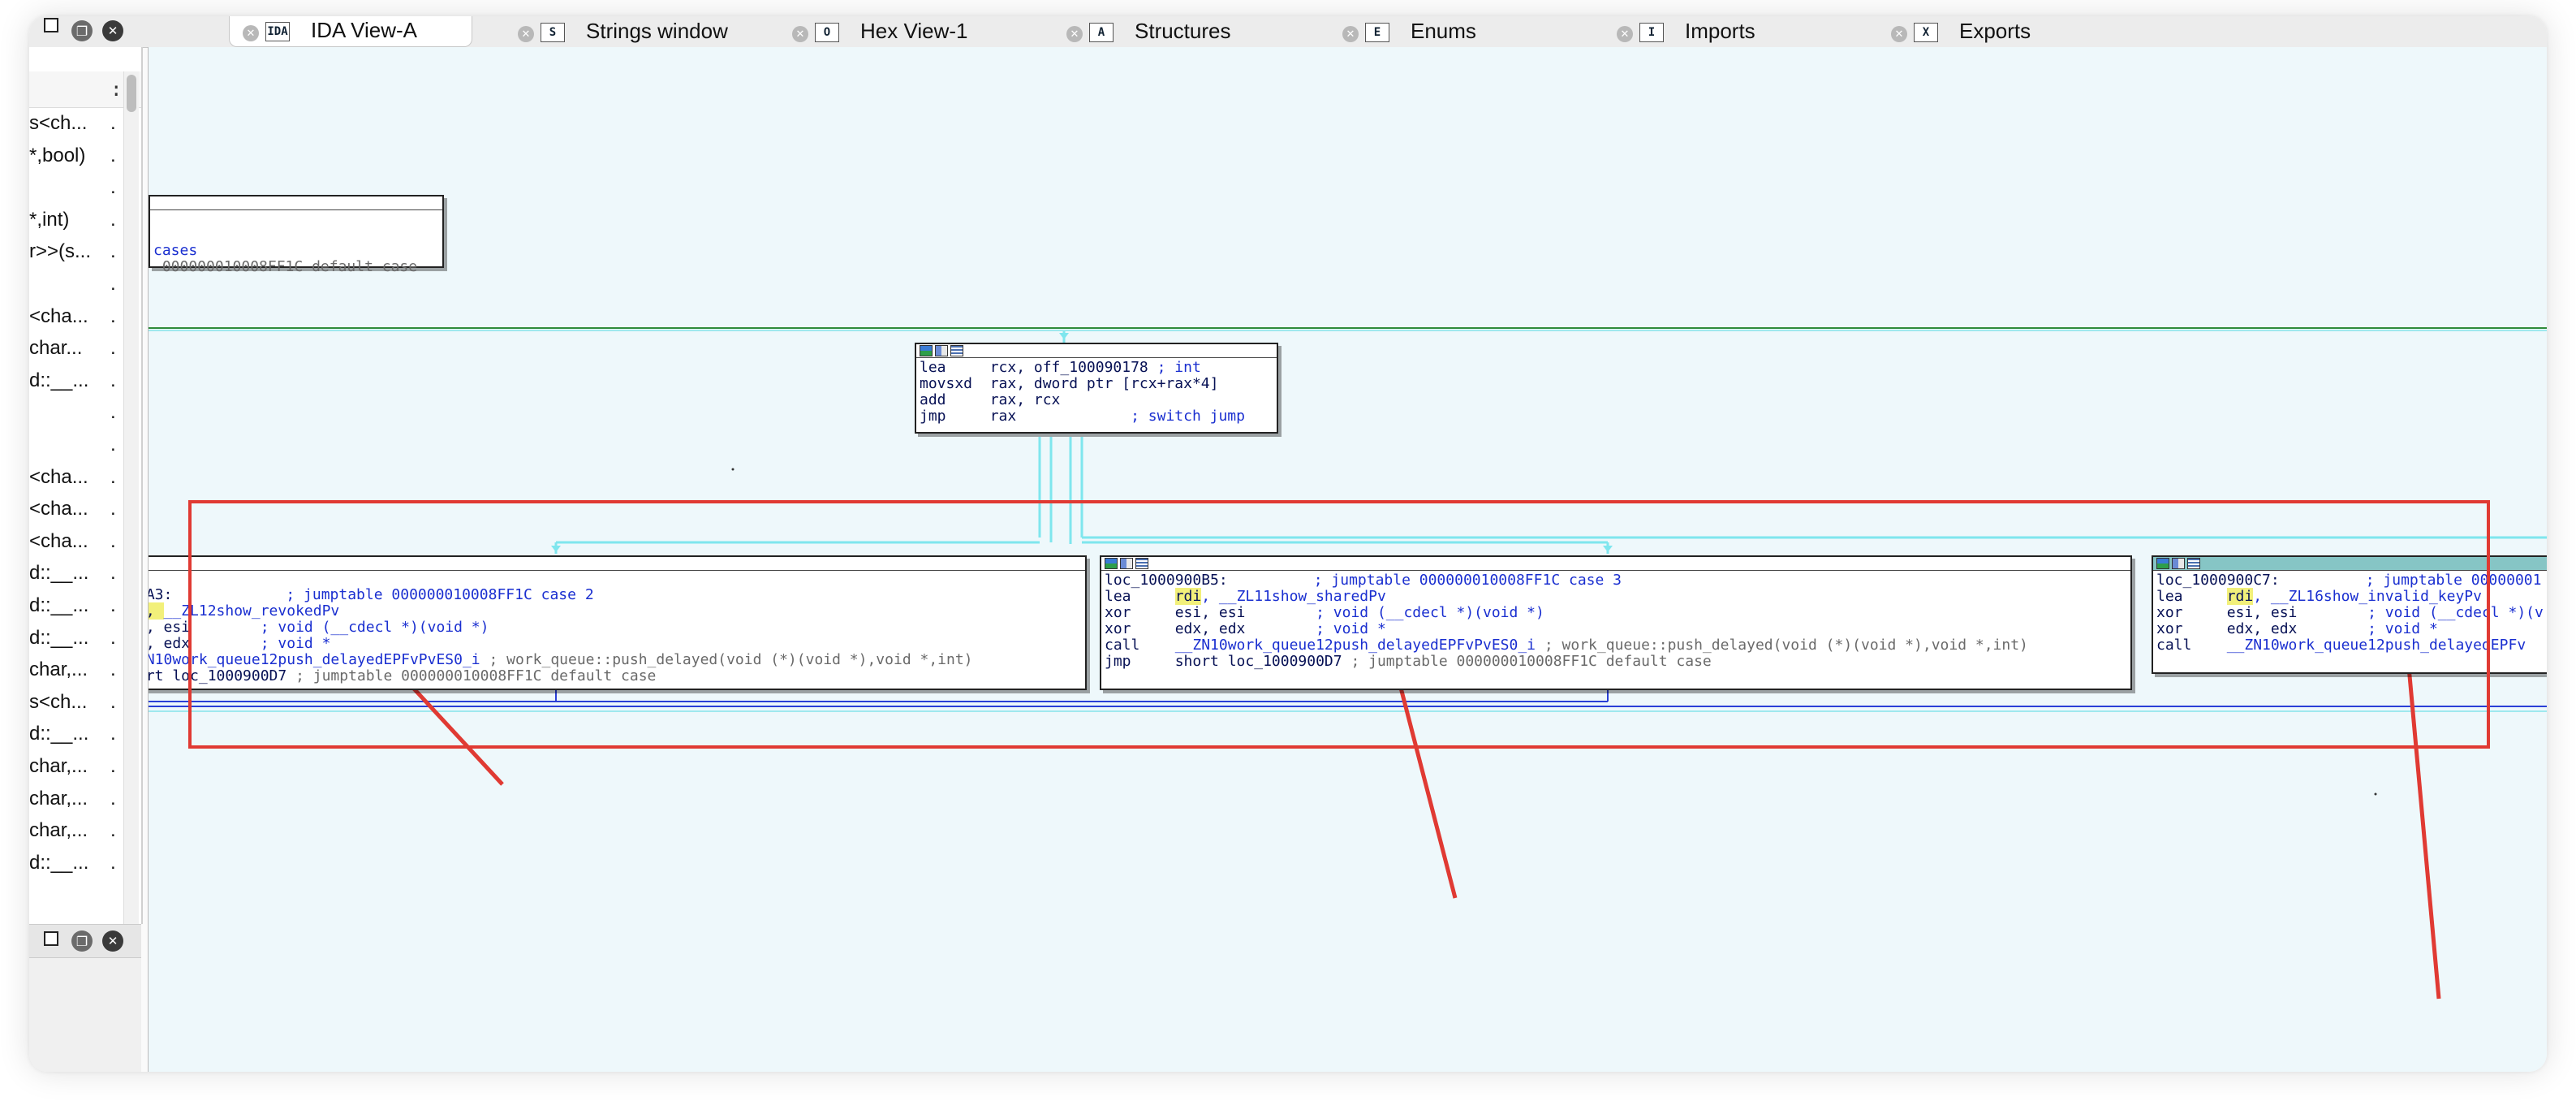  I want to click on tab-ida-view-a: ✕ IDA IDA View-A, so click(351, 31).